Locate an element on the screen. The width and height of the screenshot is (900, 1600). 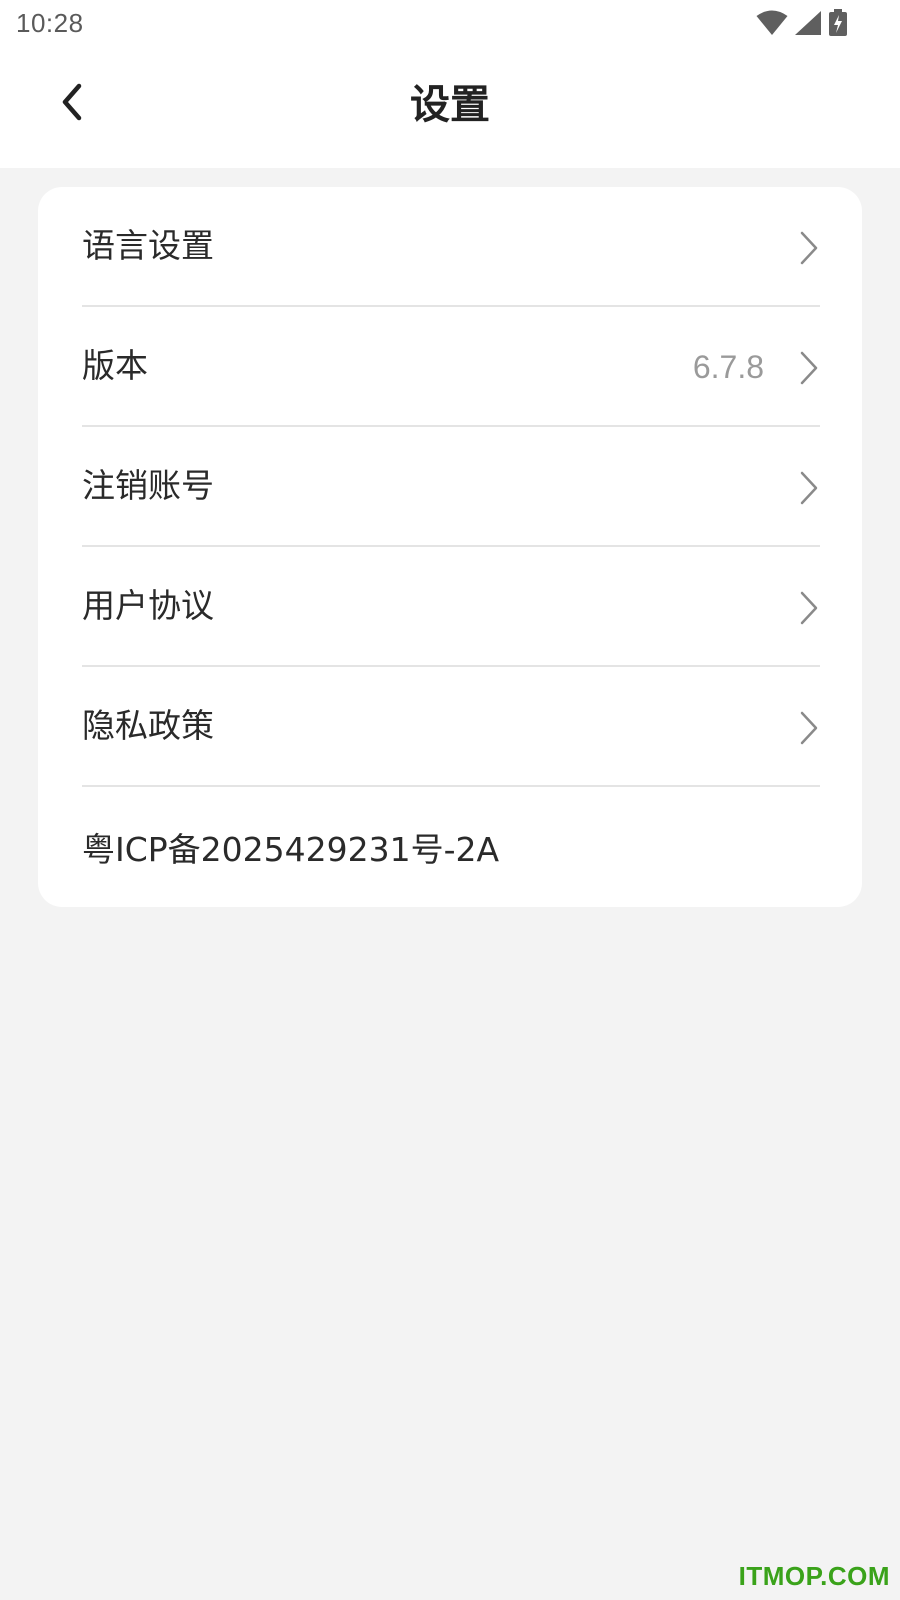
settings-item-label: 语言设置 is located at coordinates (148, 245).